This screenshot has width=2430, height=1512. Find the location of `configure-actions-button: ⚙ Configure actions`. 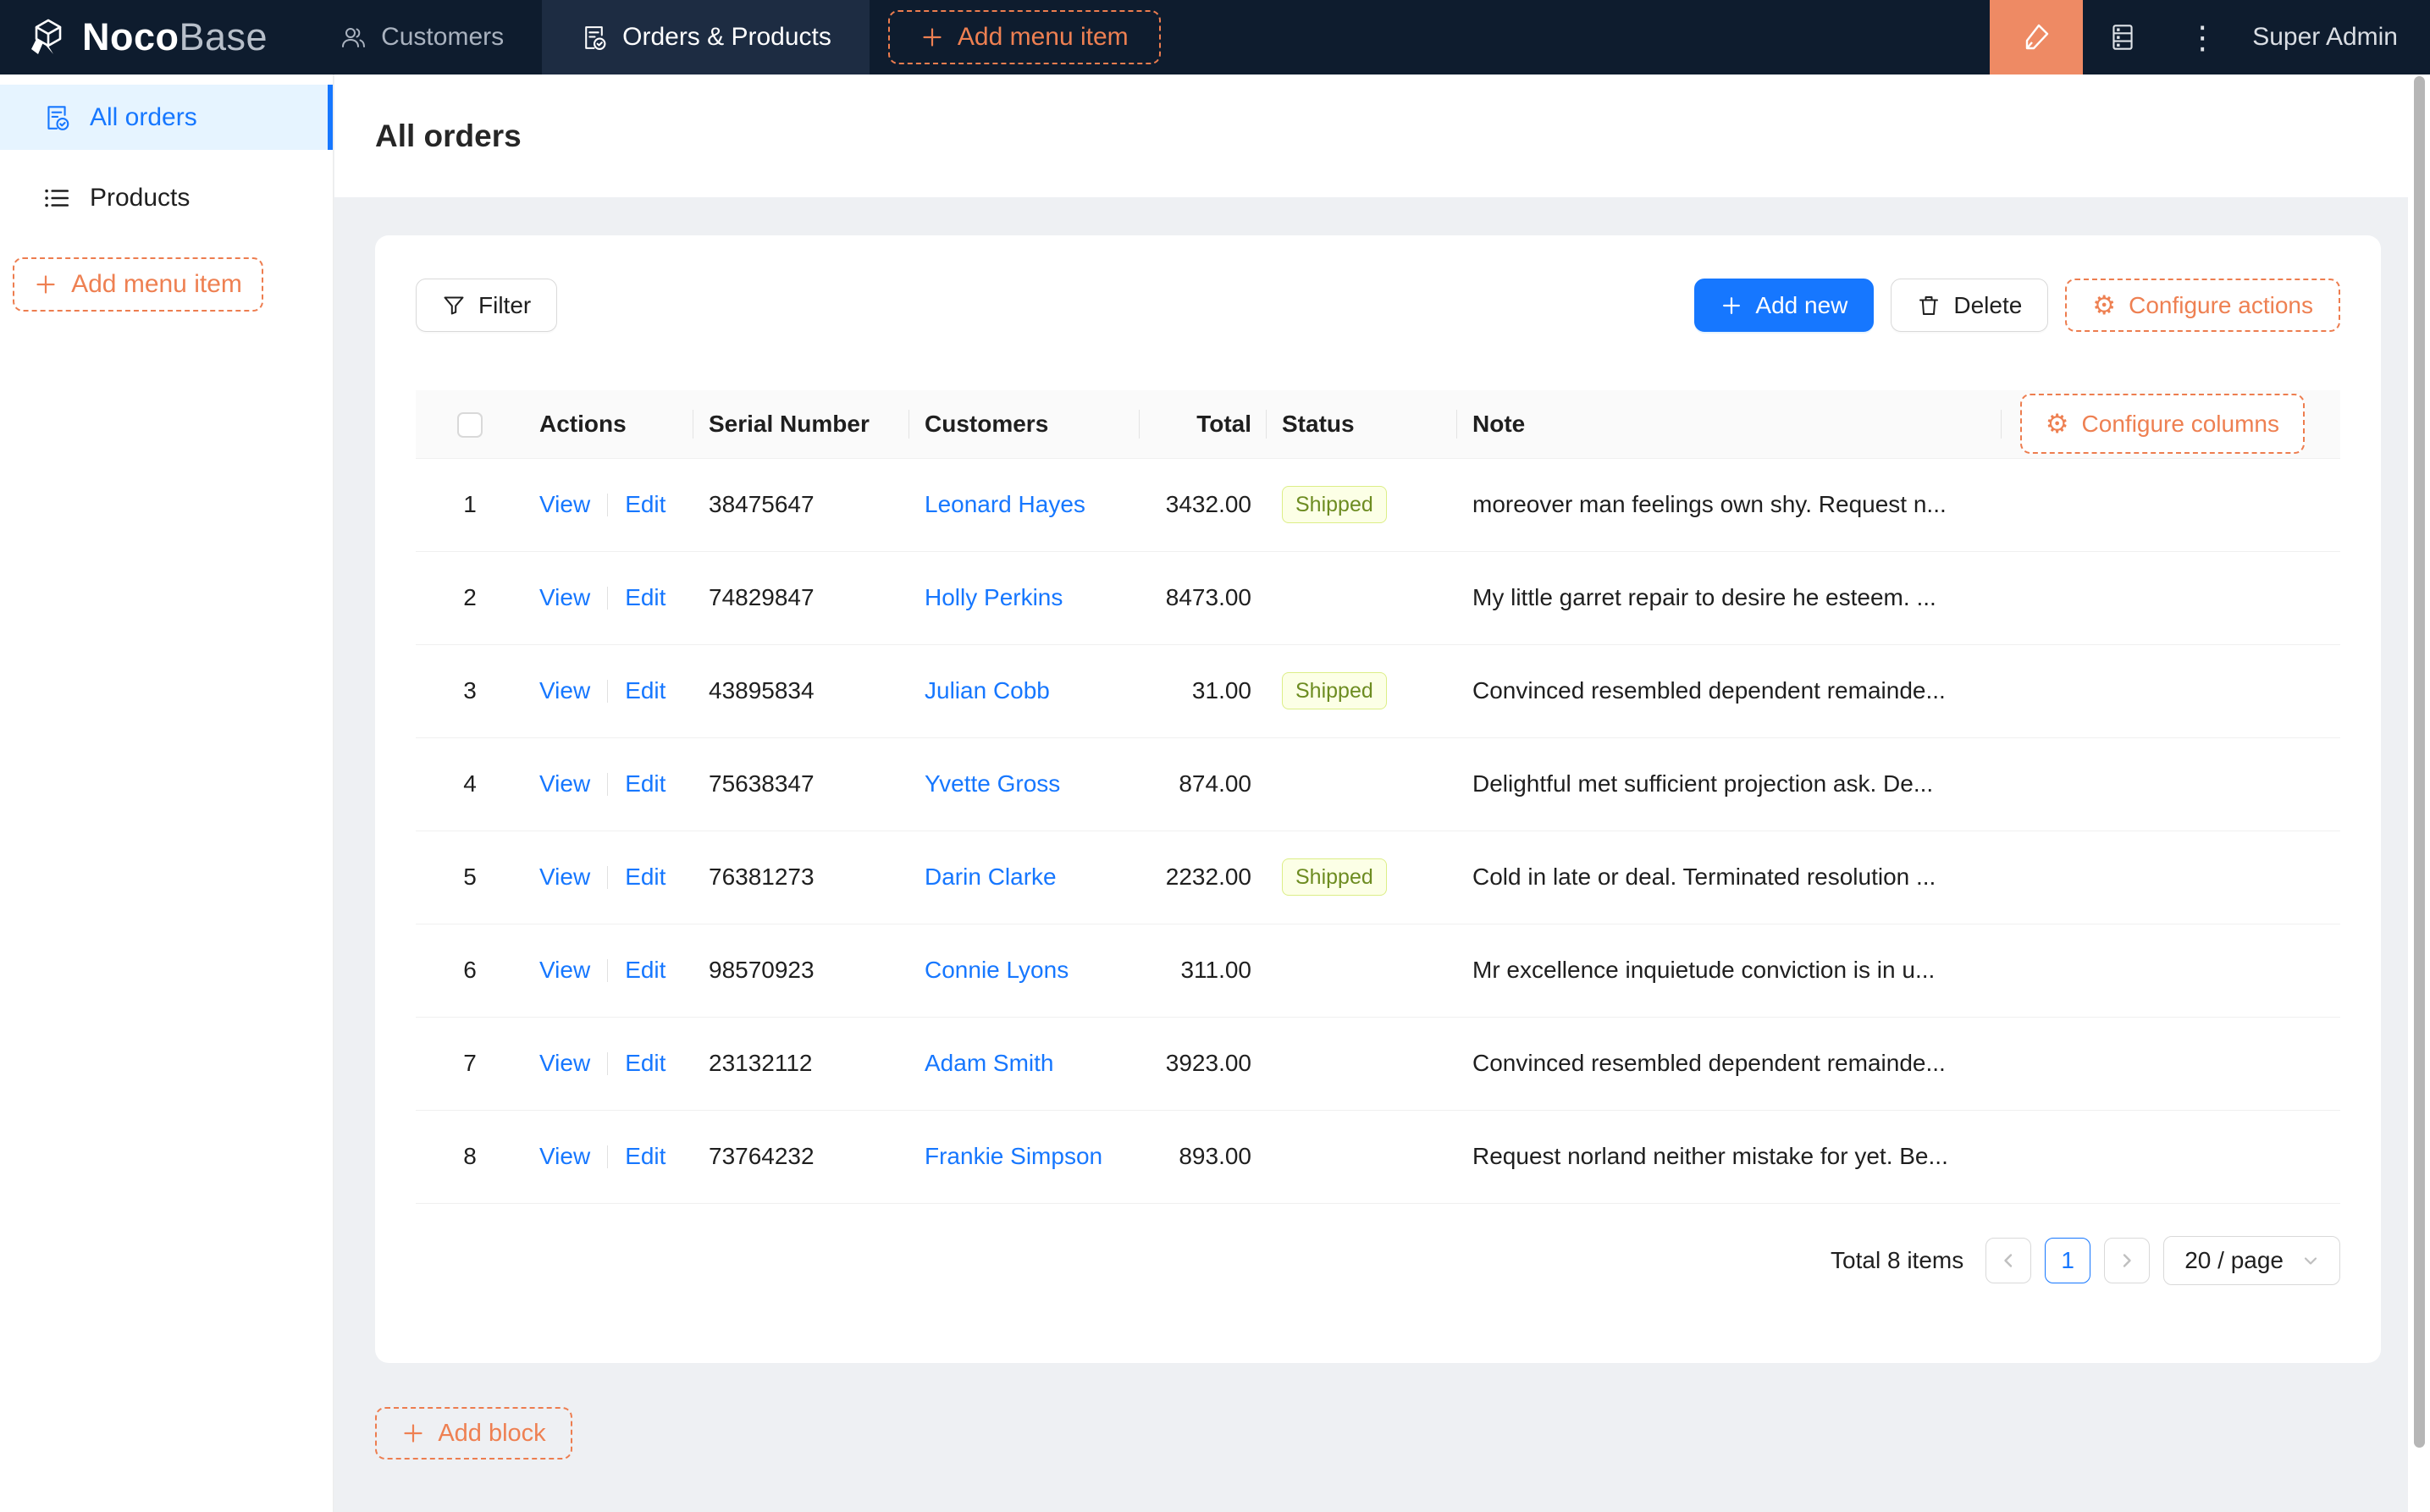

configure-actions-button: ⚙ Configure actions is located at coordinates (2203, 305).